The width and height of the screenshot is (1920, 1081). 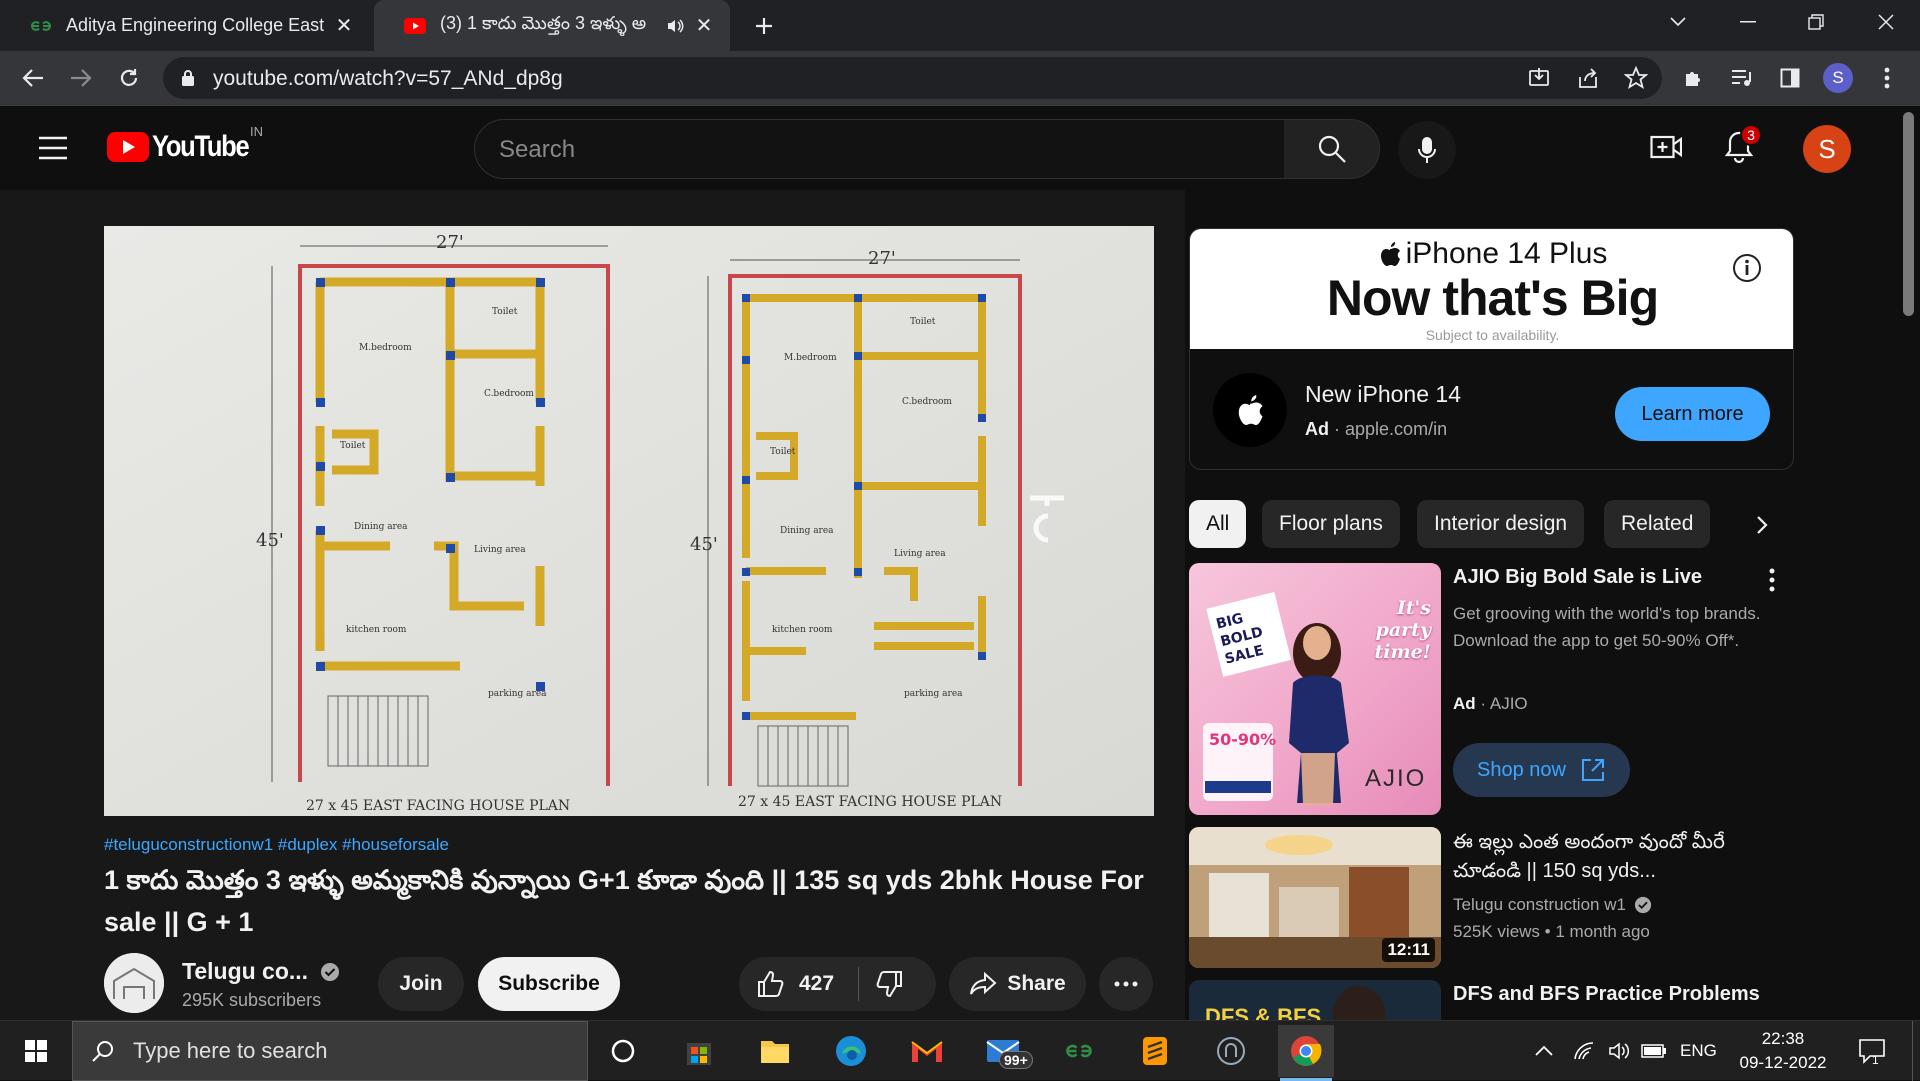 What do you see at coordinates (1643, 905) in the screenshot?
I see `verified-badge-icon` at bounding box center [1643, 905].